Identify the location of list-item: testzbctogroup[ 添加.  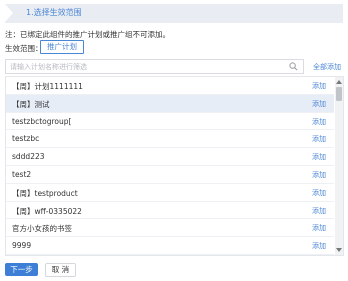
(170, 122).